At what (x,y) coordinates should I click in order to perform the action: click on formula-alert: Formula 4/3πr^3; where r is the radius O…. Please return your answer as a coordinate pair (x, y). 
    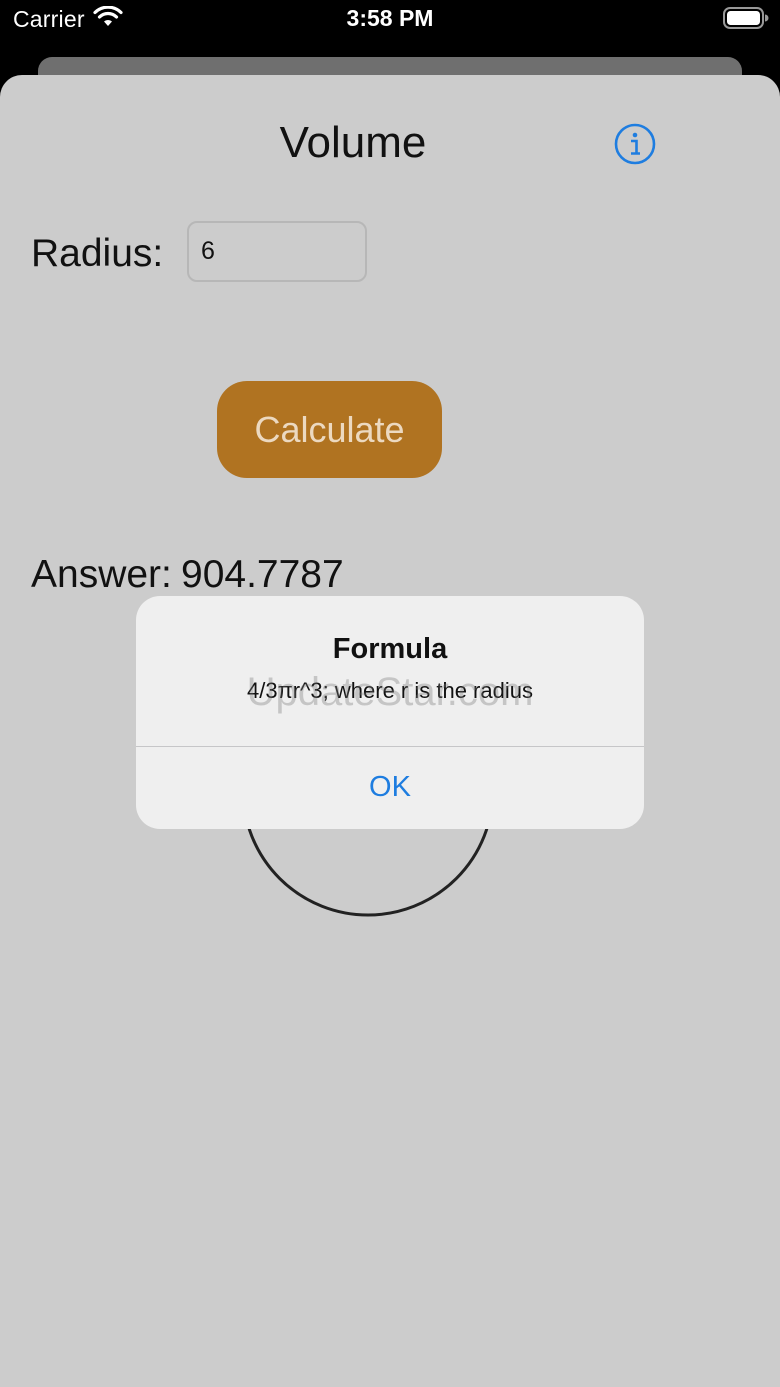
    Looking at the image, I should click on (390, 712).